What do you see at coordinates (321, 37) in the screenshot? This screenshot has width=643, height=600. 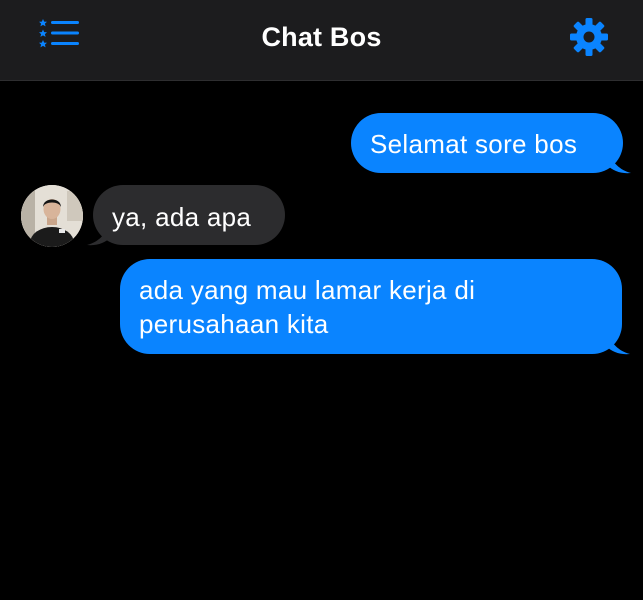 I see `page-title: Chat Bos` at bounding box center [321, 37].